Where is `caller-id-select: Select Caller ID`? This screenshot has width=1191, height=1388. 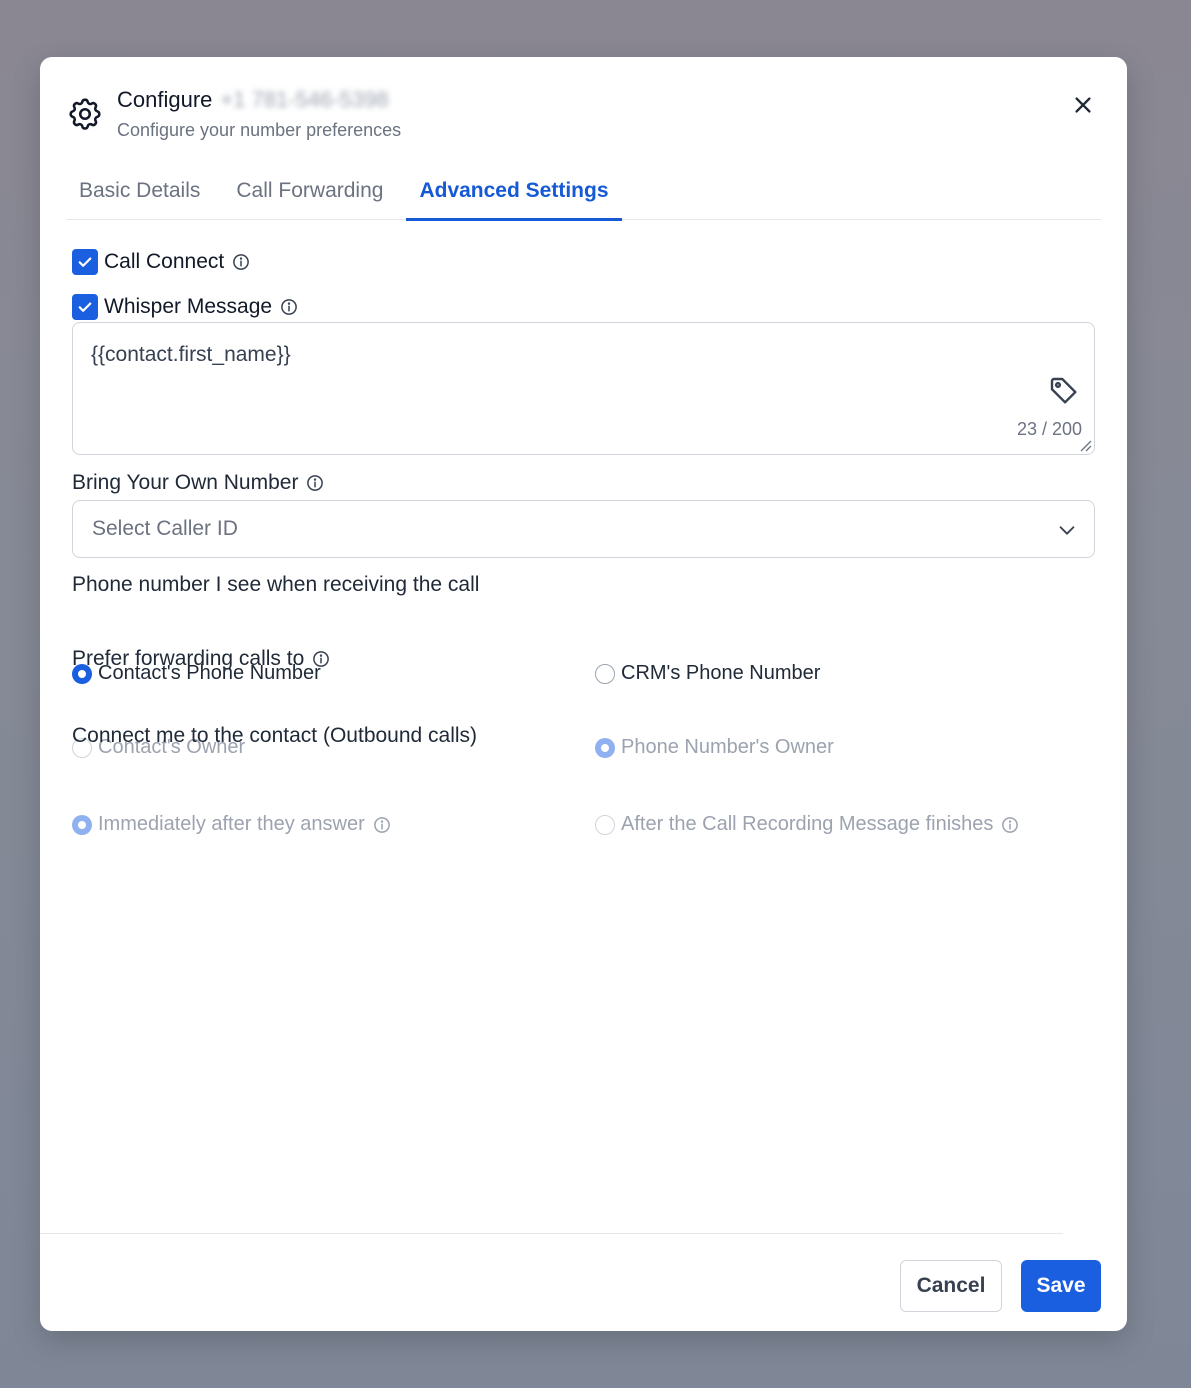
caller-id-select: Select Caller ID is located at coordinates (583, 529).